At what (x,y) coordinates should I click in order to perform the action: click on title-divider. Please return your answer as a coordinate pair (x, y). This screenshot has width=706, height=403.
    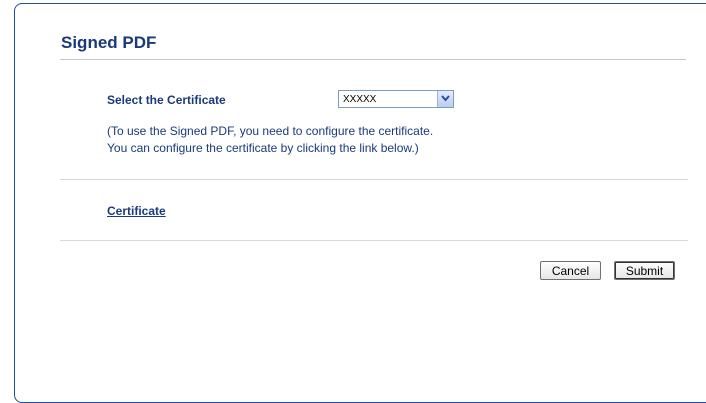
    Looking at the image, I should click on (373, 59).